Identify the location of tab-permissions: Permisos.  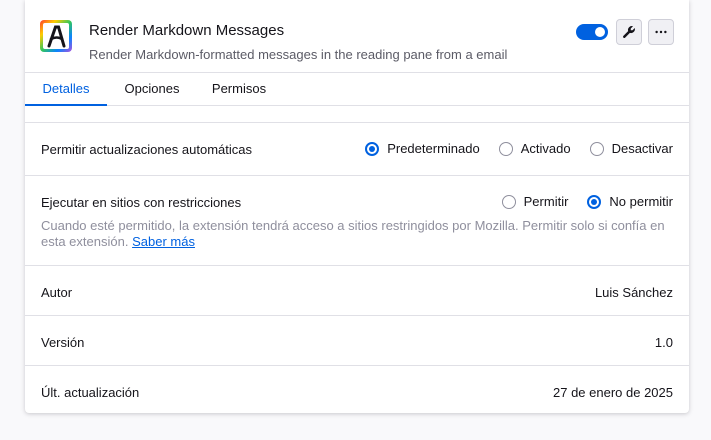
(239, 89).